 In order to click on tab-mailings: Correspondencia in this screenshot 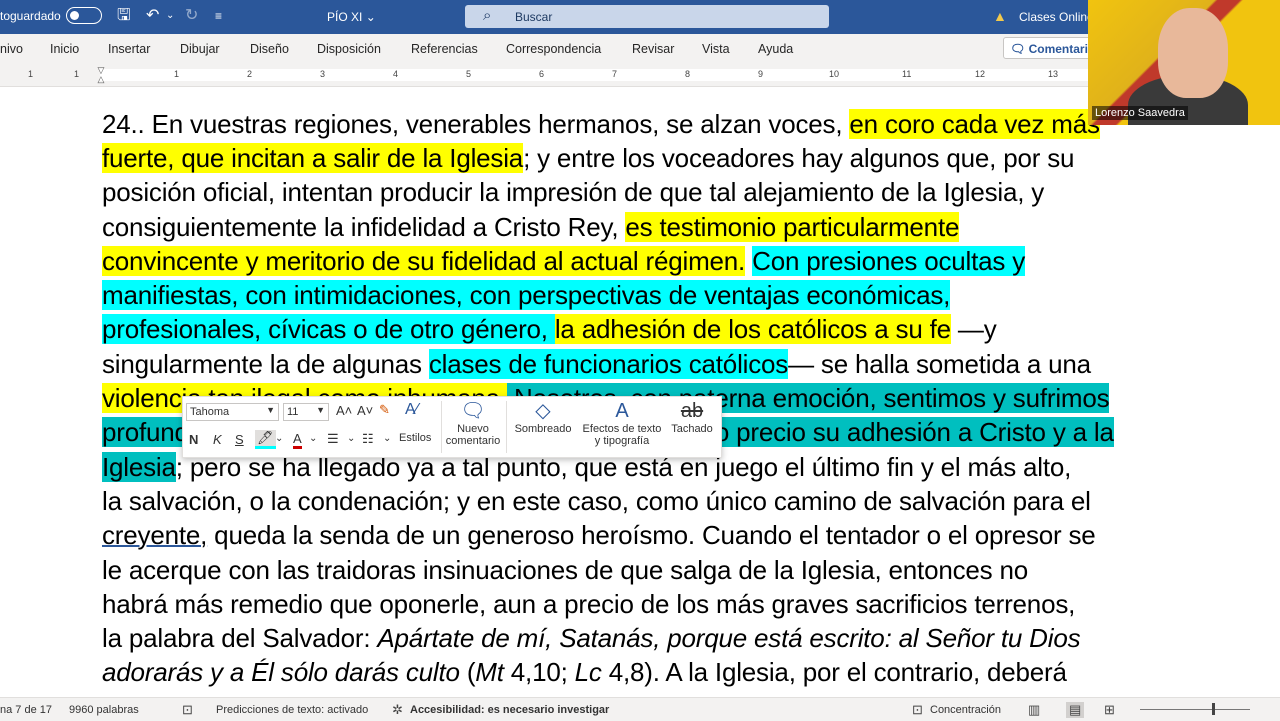, I will do `click(553, 49)`.